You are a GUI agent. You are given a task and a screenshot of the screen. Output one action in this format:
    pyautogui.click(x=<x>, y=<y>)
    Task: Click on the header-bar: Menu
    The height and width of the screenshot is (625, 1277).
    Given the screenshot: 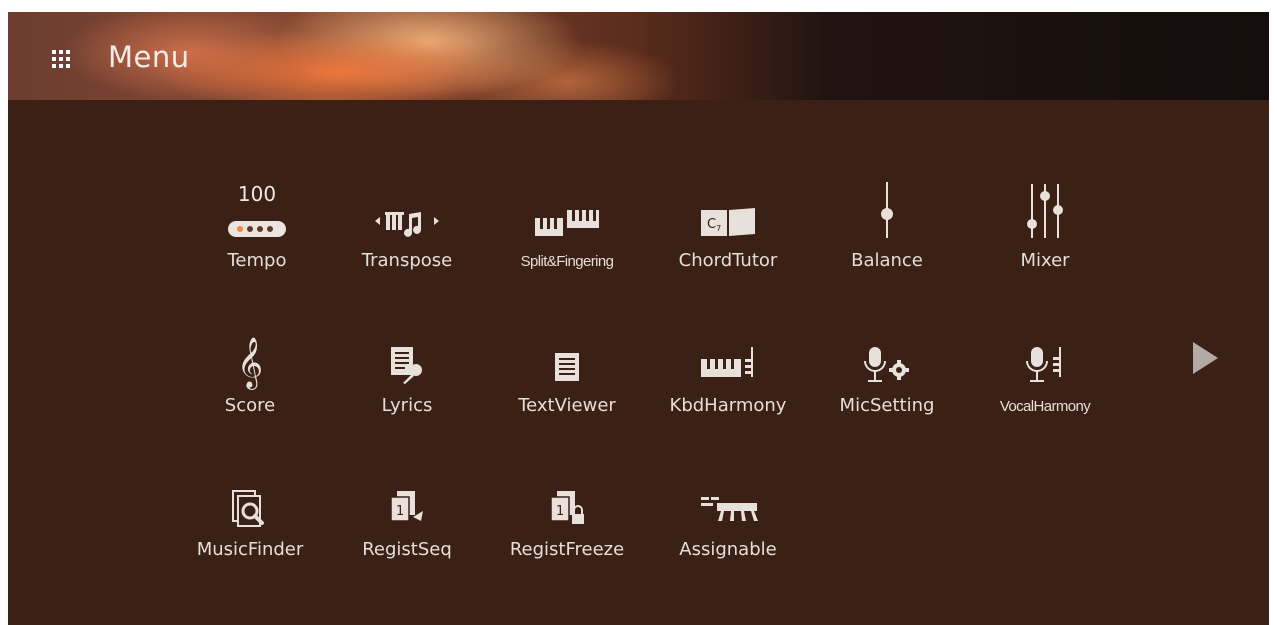 What is the action you would take?
    pyautogui.click(x=638, y=56)
    